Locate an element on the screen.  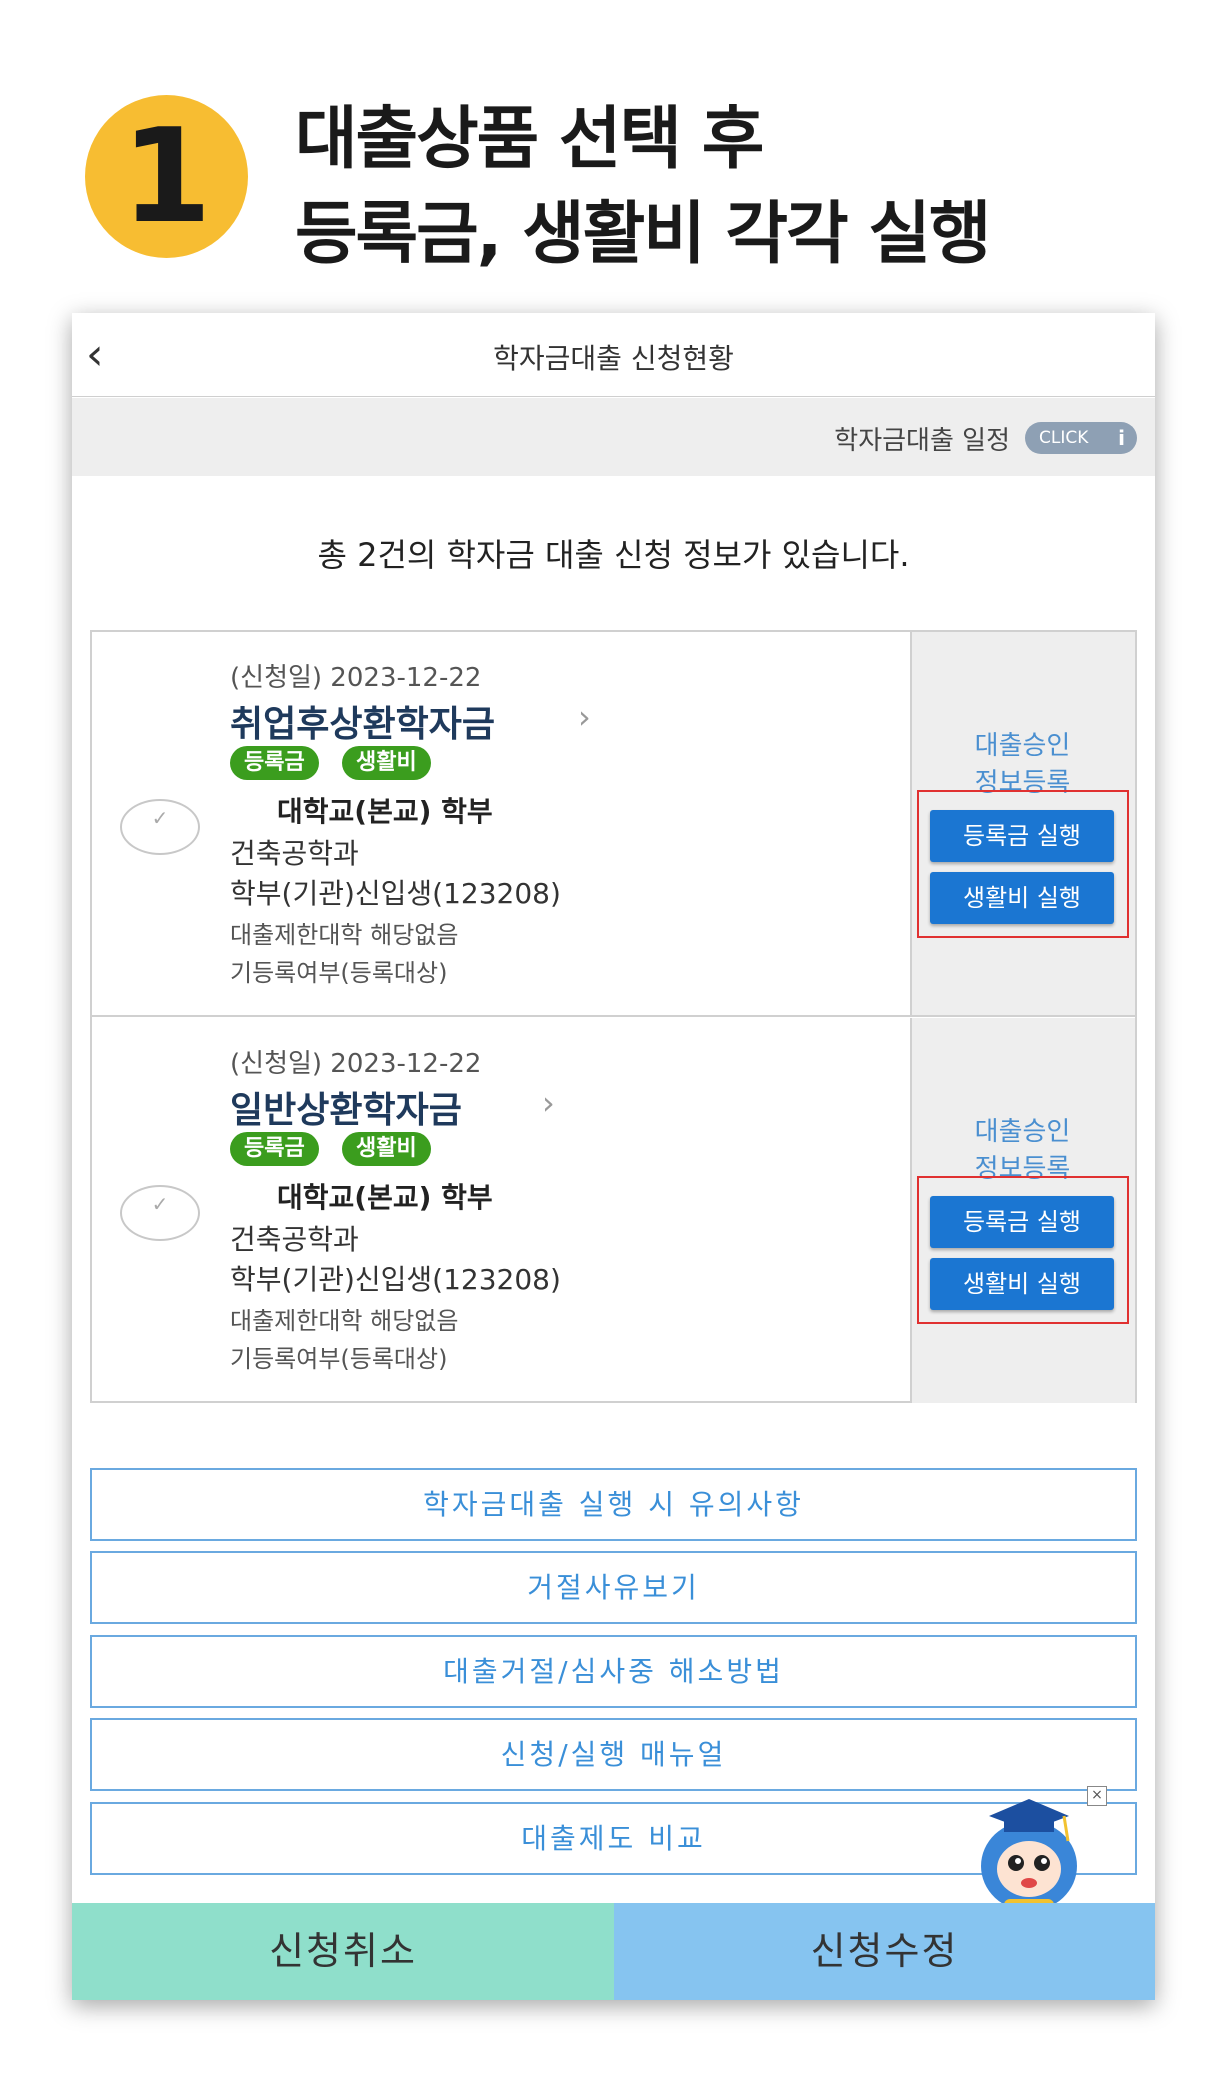
manual-button: 신청/실행 매뉴얼 is located at coordinates (613, 1754).